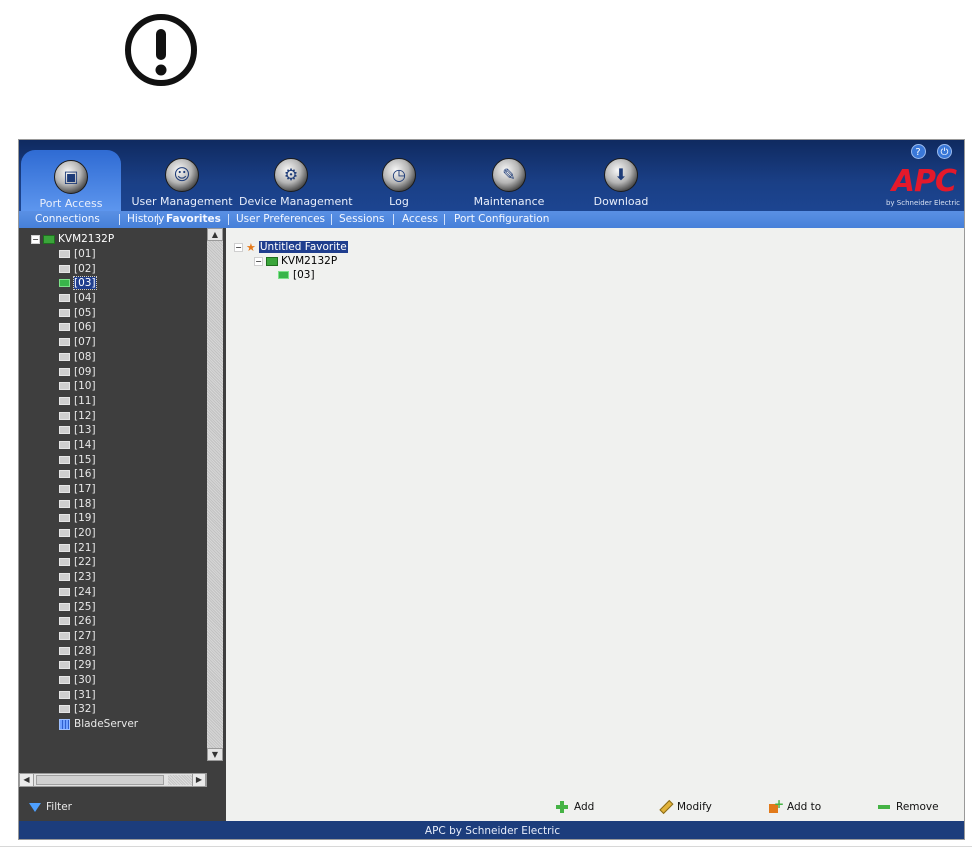 This screenshot has width=972, height=855. Describe the element at coordinates (291, 261) in the screenshot. I see `favorite-device-node: − KVM2132P` at that location.